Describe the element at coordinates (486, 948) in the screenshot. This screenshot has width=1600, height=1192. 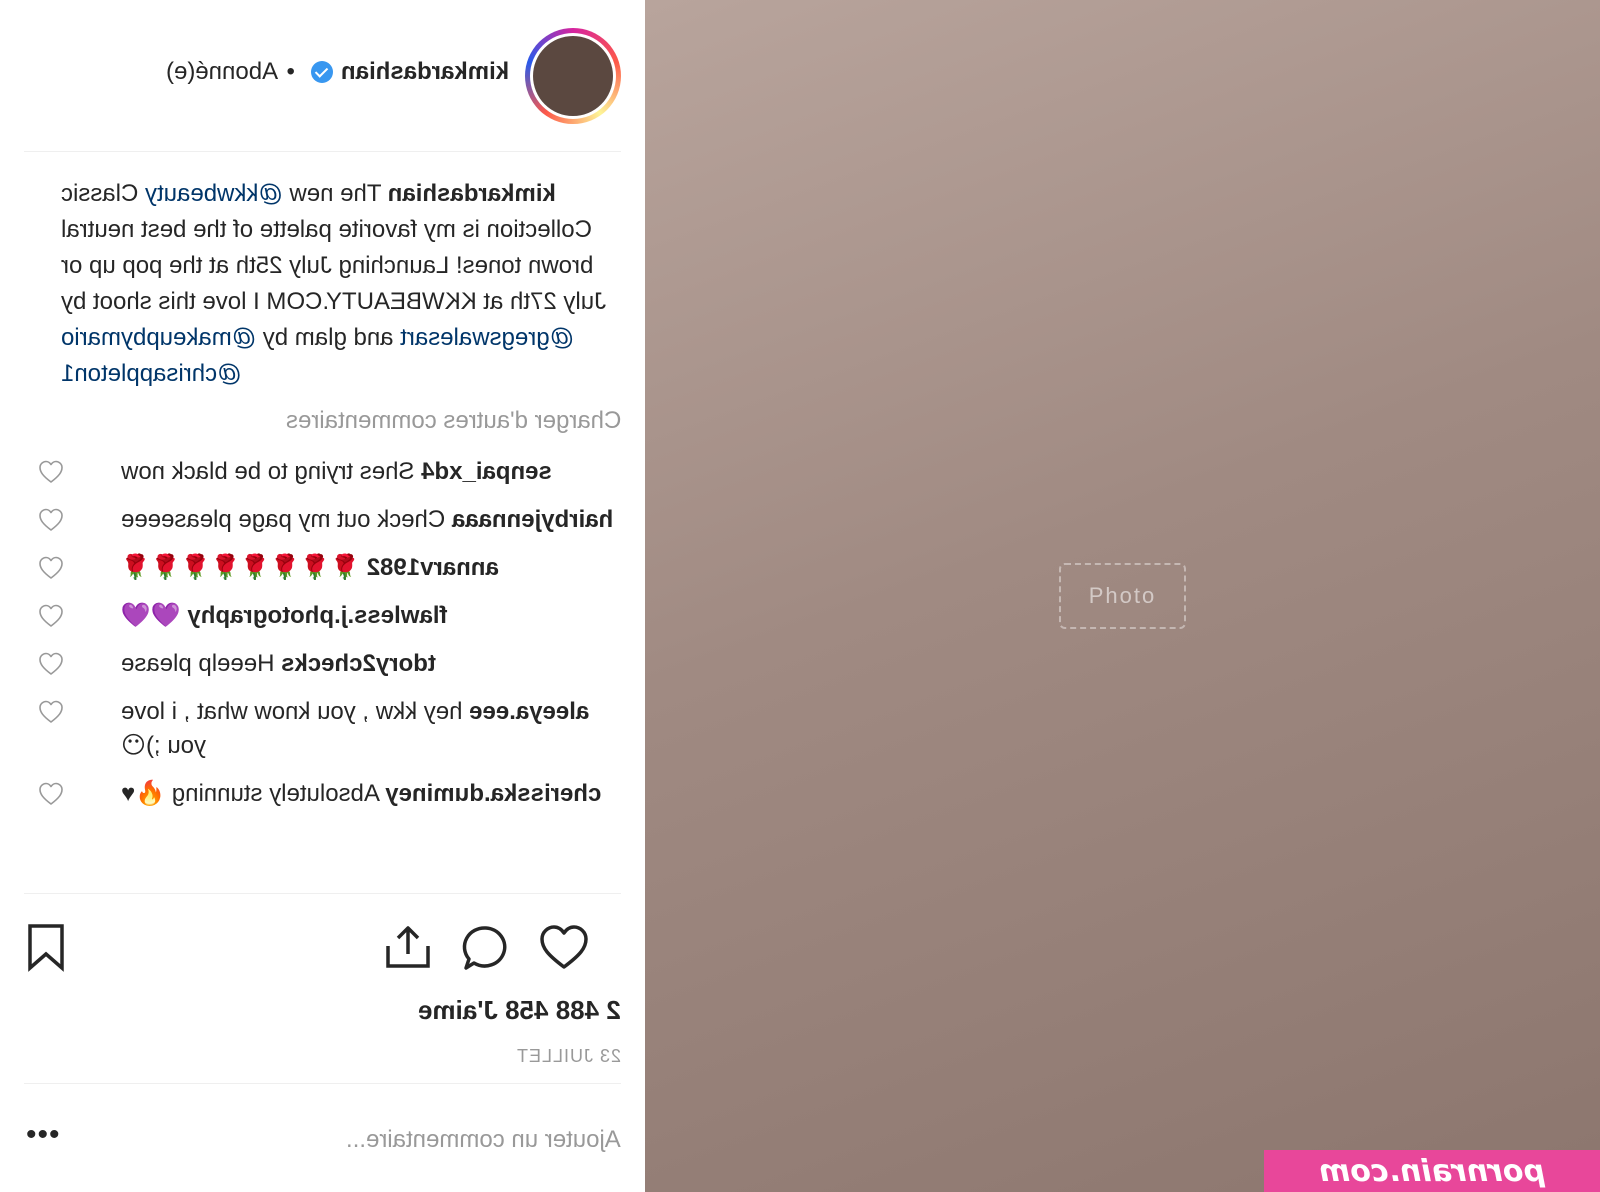
I see `comment-icon` at that location.